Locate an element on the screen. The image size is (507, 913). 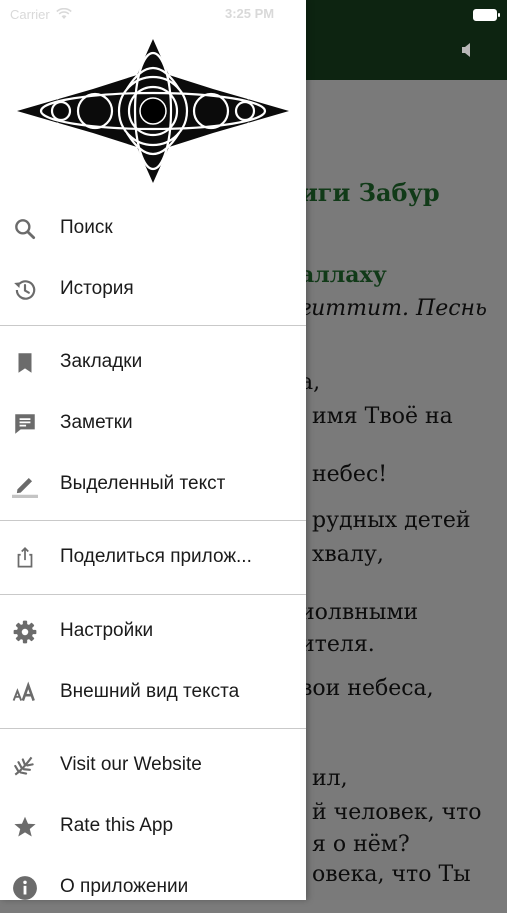
menu-label-about: О приложении is located at coordinates (124, 886).